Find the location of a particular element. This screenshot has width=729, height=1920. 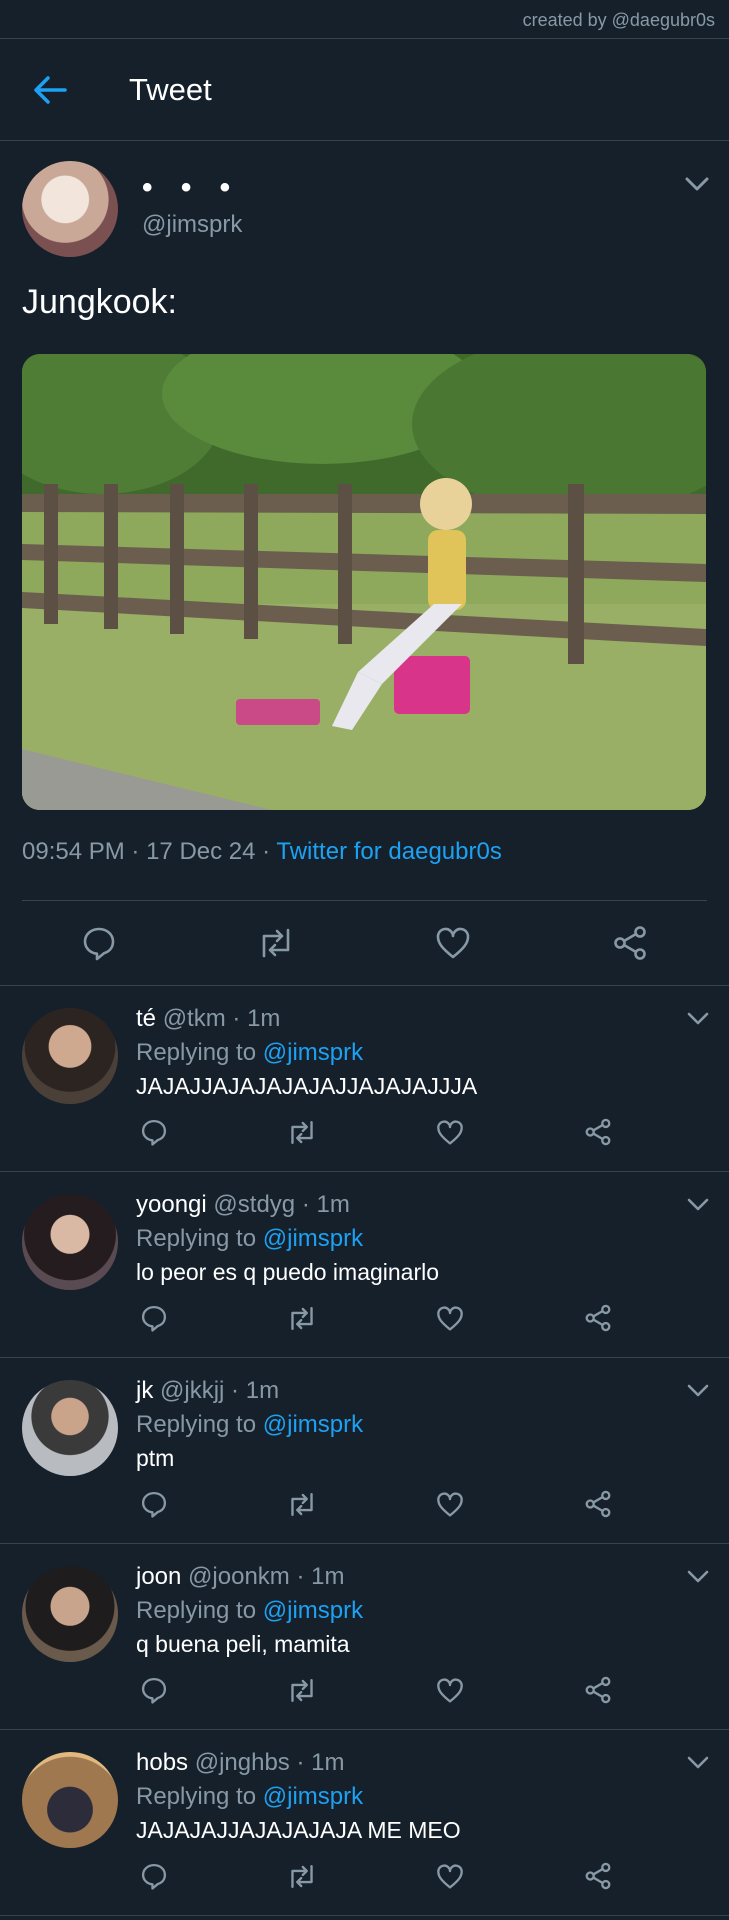

divider is located at coordinates (364, 900).